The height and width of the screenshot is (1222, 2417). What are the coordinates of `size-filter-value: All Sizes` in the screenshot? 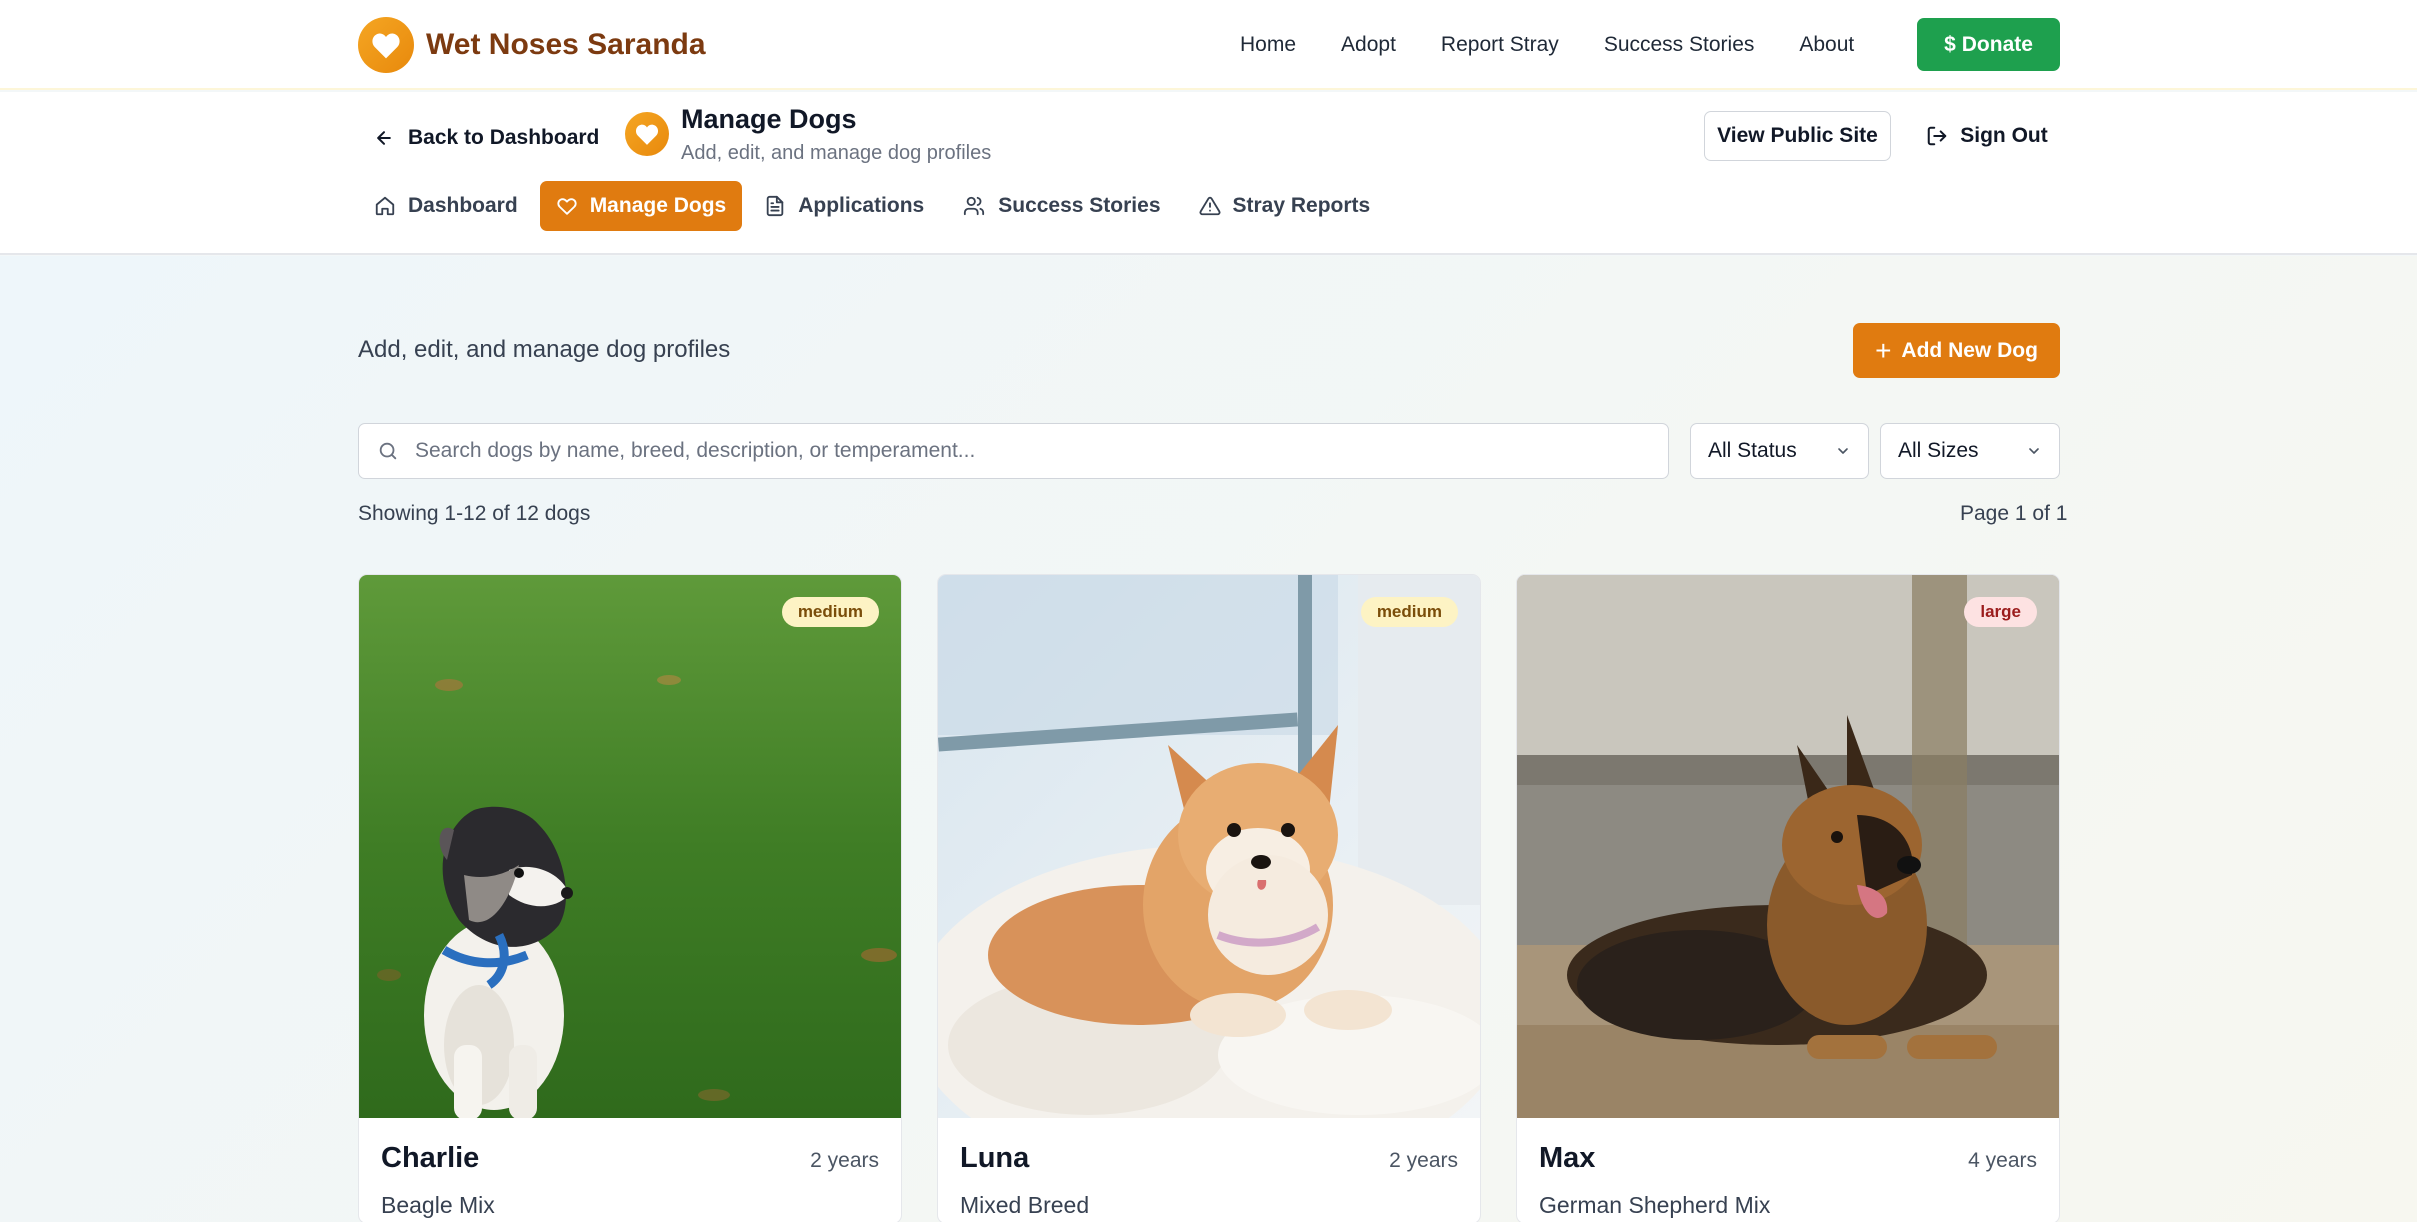 It's located at (1938, 450).